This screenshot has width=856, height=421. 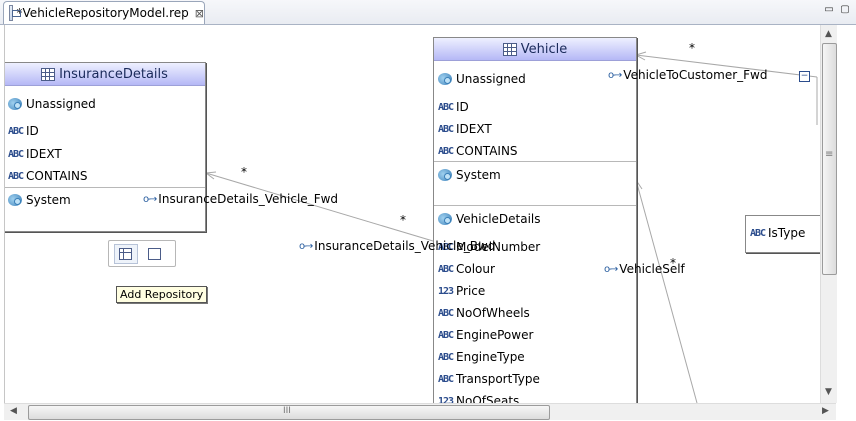 What do you see at coordinates (162, 294) in the screenshot?
I see `tooltip: Add Repository` at bounding box center [162, 294].